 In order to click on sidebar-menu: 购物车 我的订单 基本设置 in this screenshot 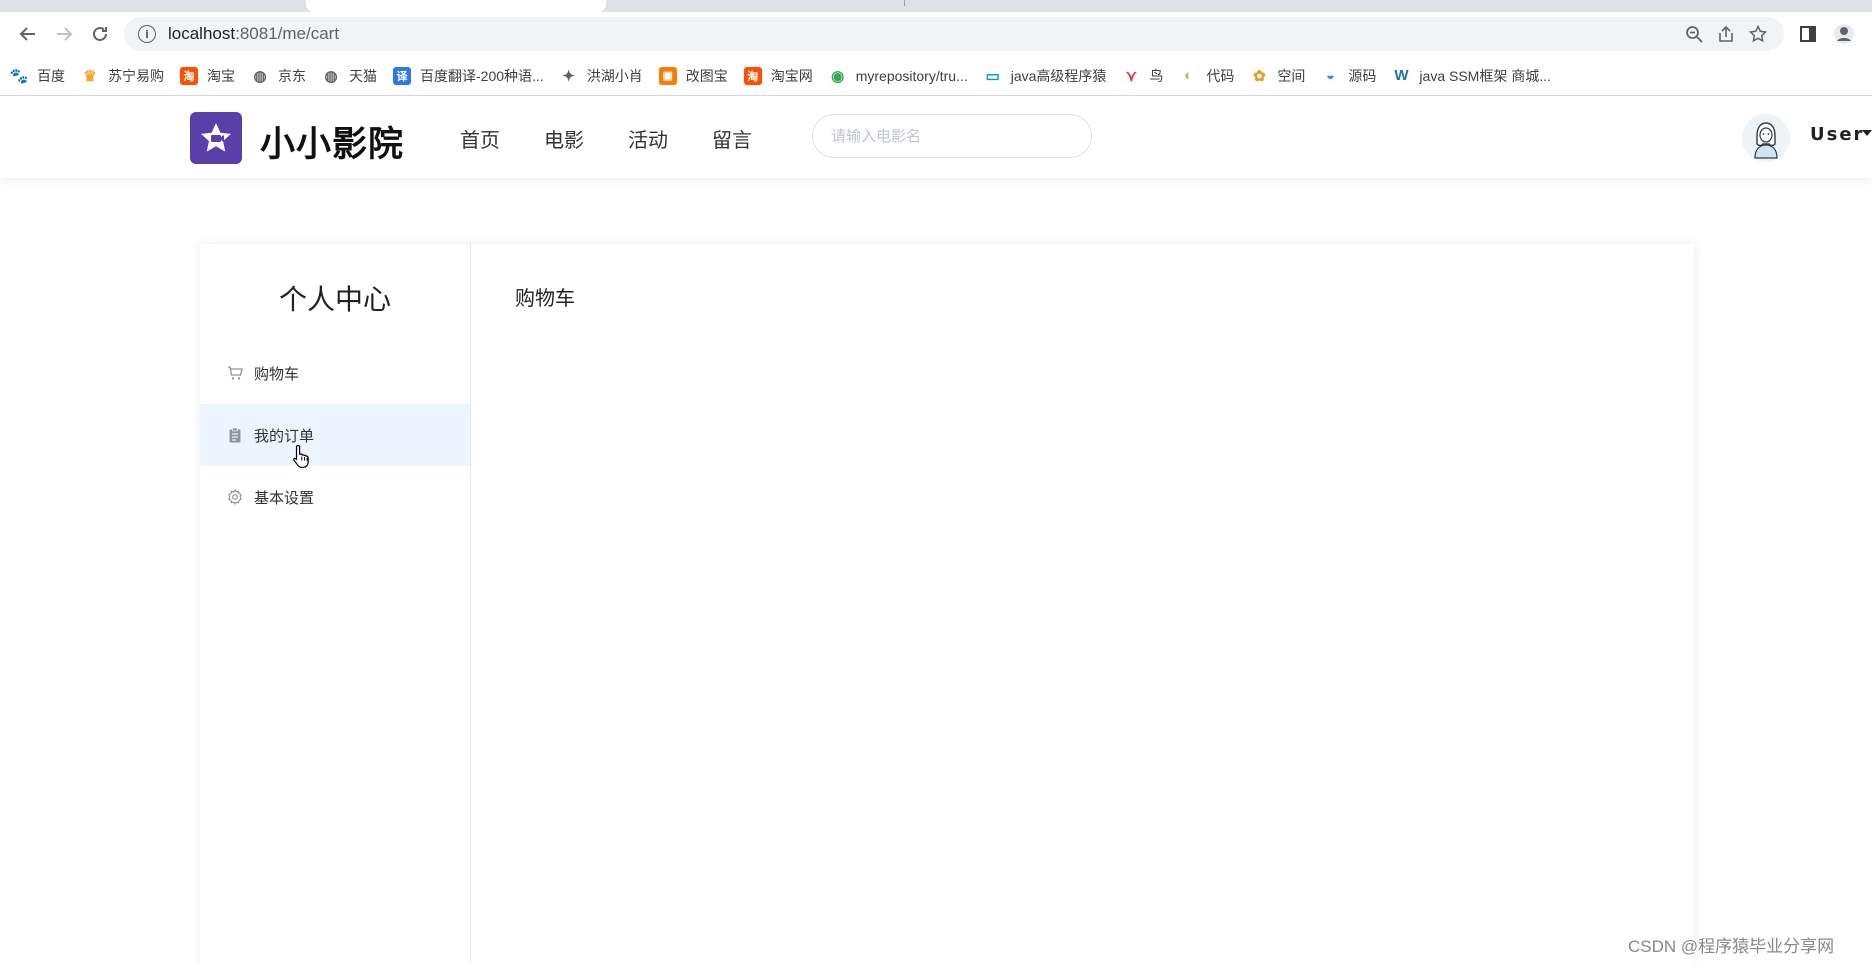, I will do `click(335, 435)`.